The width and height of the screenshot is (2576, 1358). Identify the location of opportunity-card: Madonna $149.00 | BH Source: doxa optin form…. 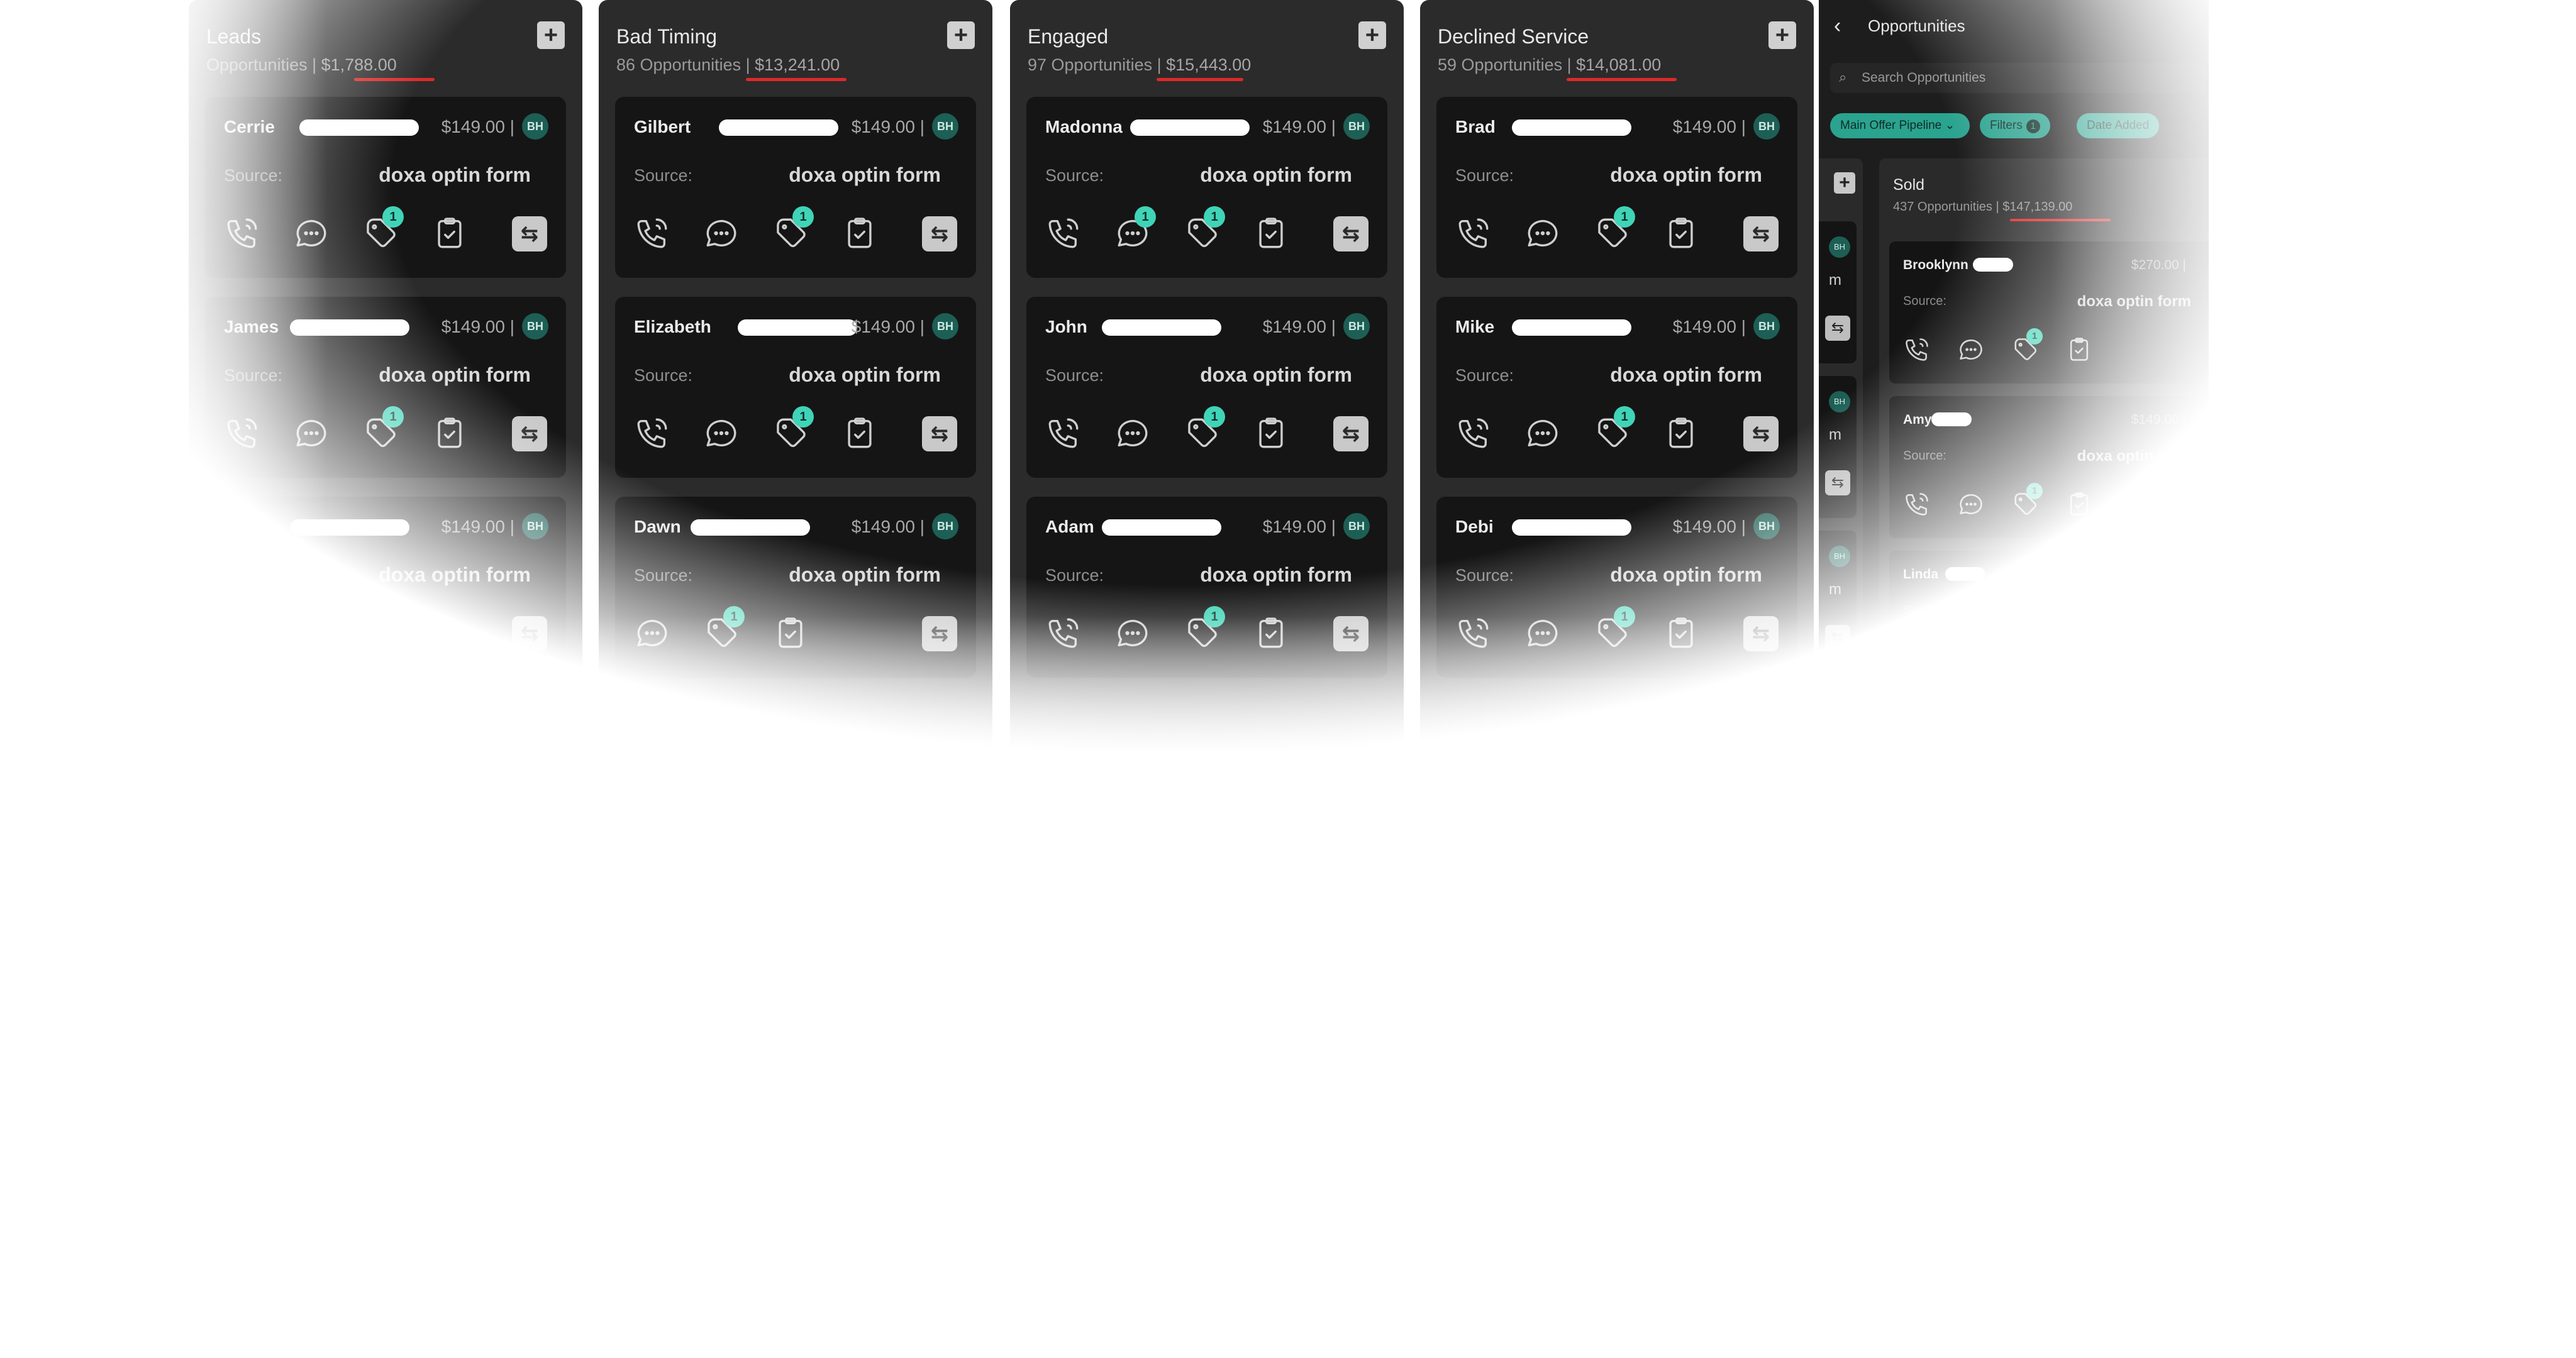
(1206, 187).